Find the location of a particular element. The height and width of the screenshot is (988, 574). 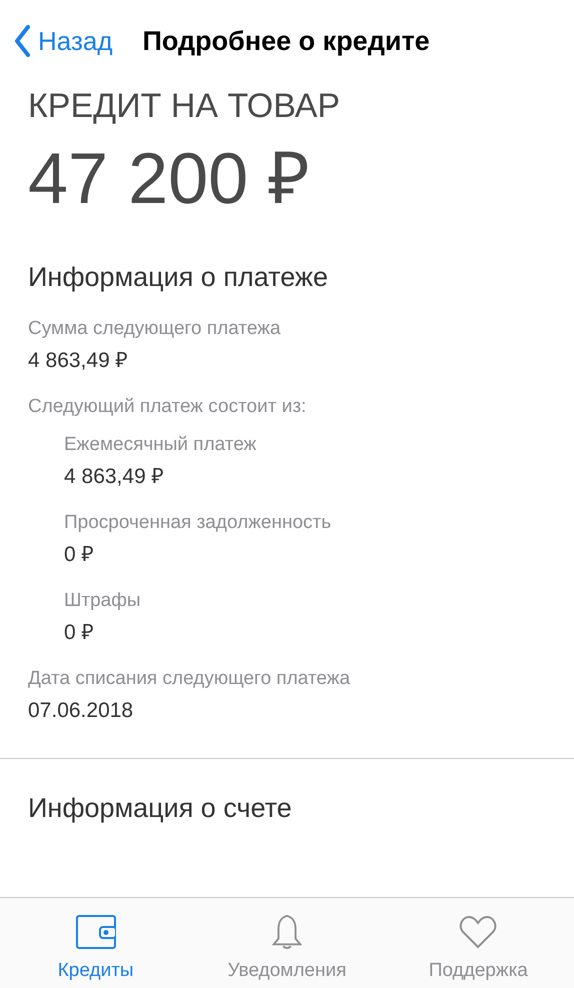

wallet-icon is located at coordinates (96, 932).